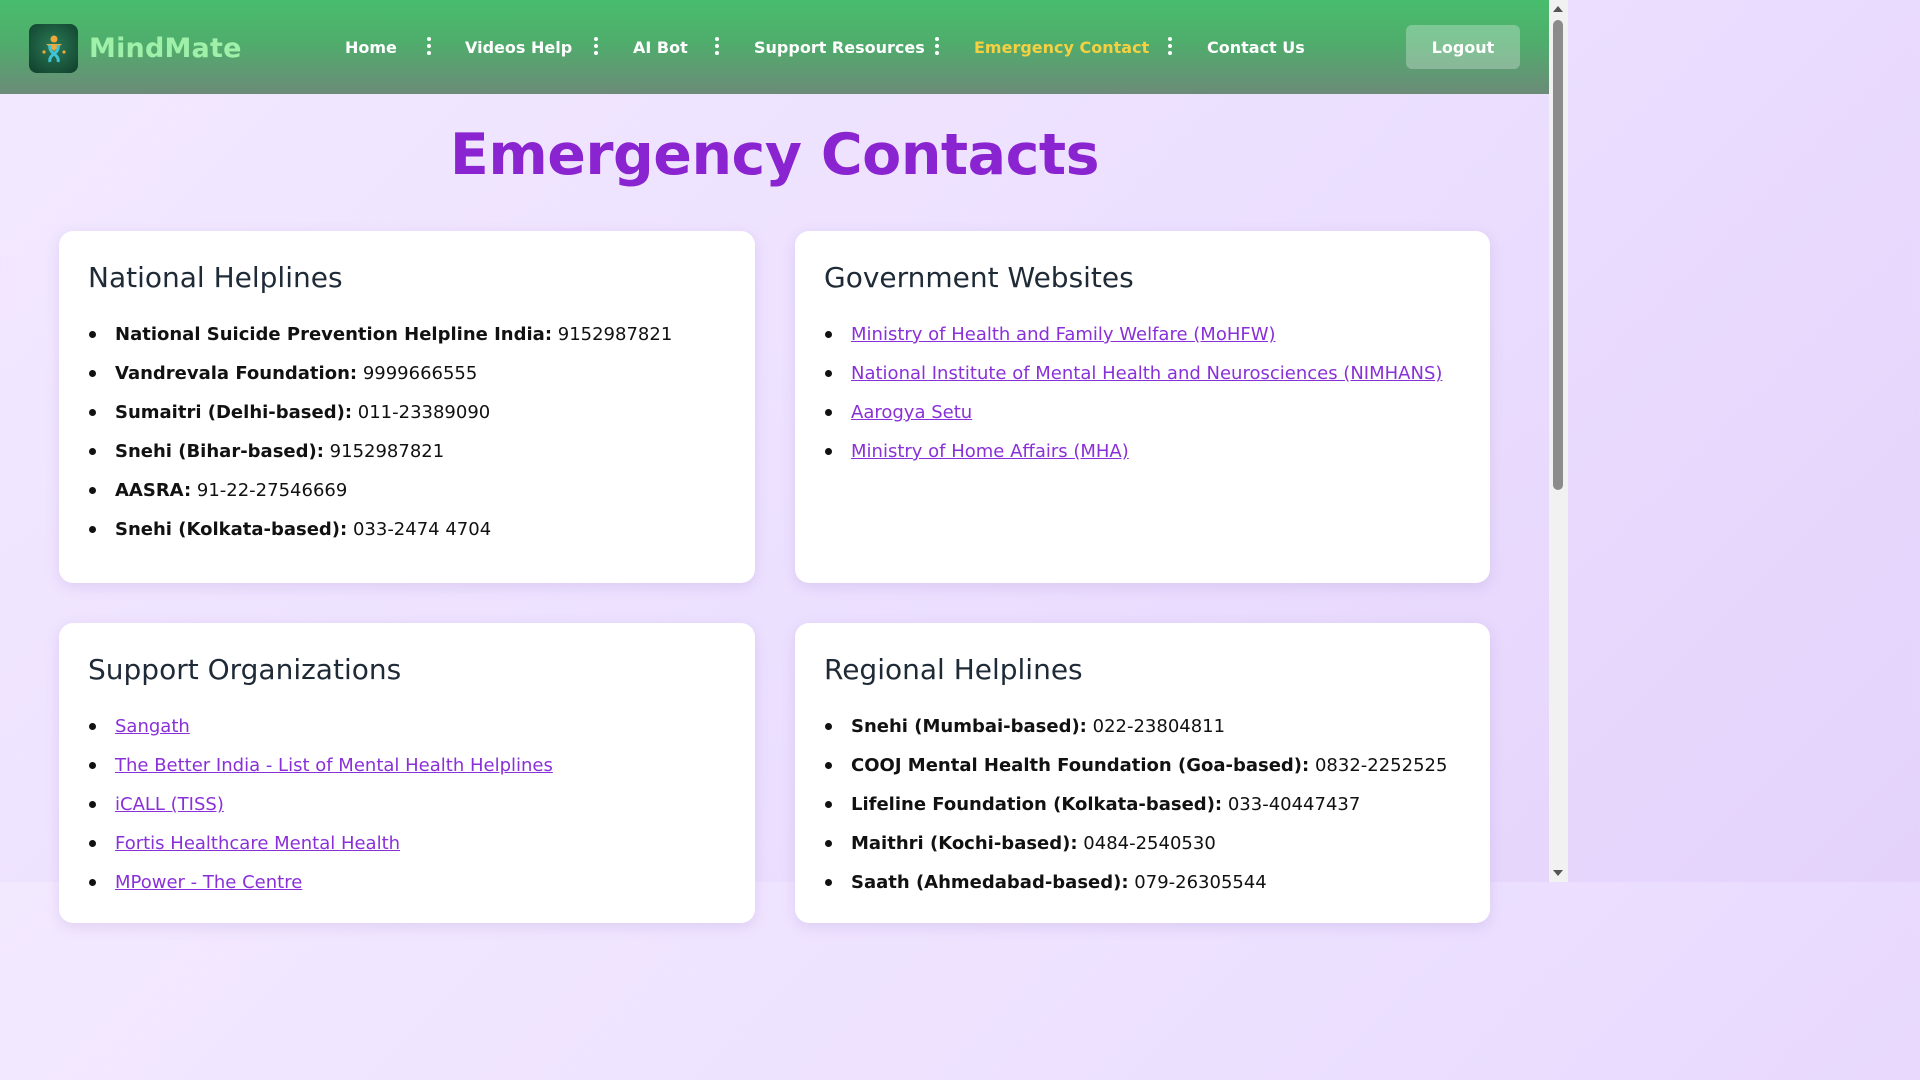 The height and width of the screenshot is (1080, 1920). What do you see at coordinates (1061, 47) in the screenshot?
I see `nav-emergency-contact: Emergency Contact` at bounding box center [1061, 47].